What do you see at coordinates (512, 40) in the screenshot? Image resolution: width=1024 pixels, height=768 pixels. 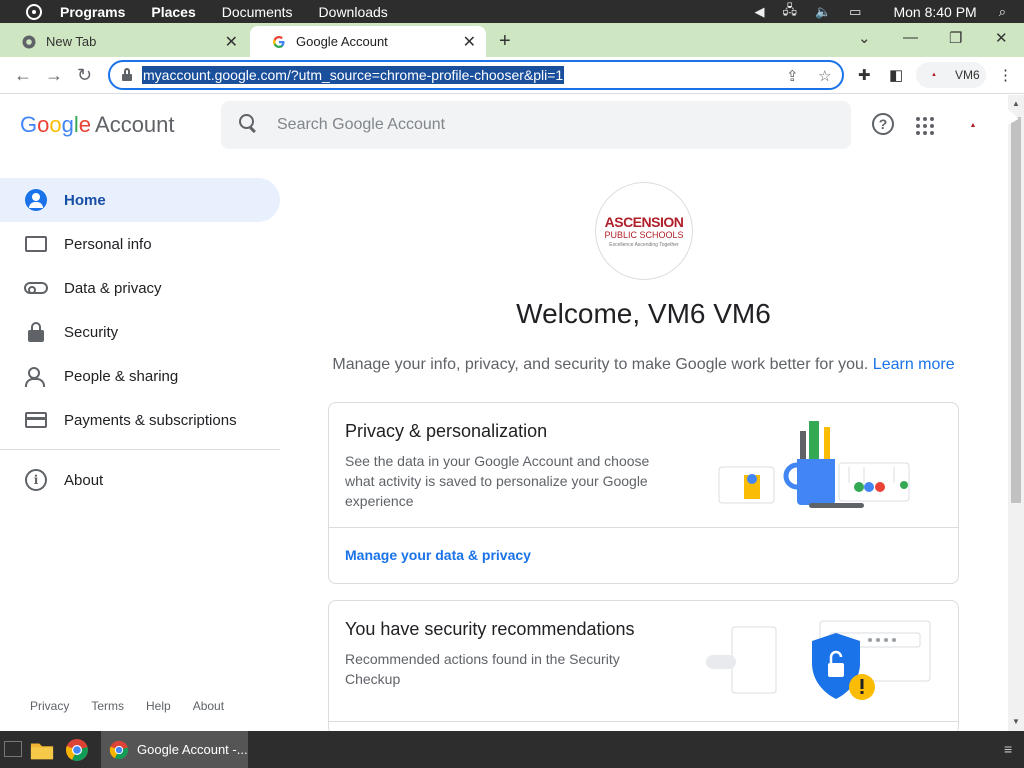 I see `browser-tab-strip: New Tab ✕ Google Account ✕ + ⌄ — ❐ ✕` at bounding box center [512, 40].